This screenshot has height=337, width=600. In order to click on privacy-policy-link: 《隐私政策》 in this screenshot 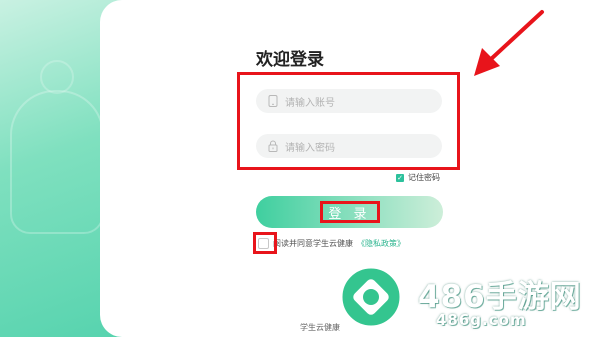, I will do `click(381, 243)`.